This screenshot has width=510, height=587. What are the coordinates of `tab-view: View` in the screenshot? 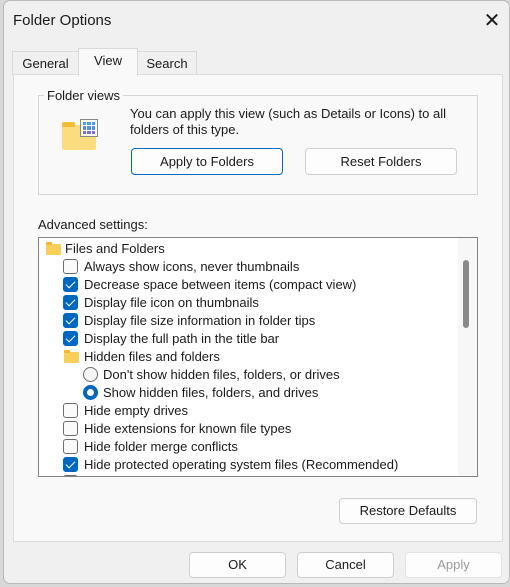 It's located at (108, 62).